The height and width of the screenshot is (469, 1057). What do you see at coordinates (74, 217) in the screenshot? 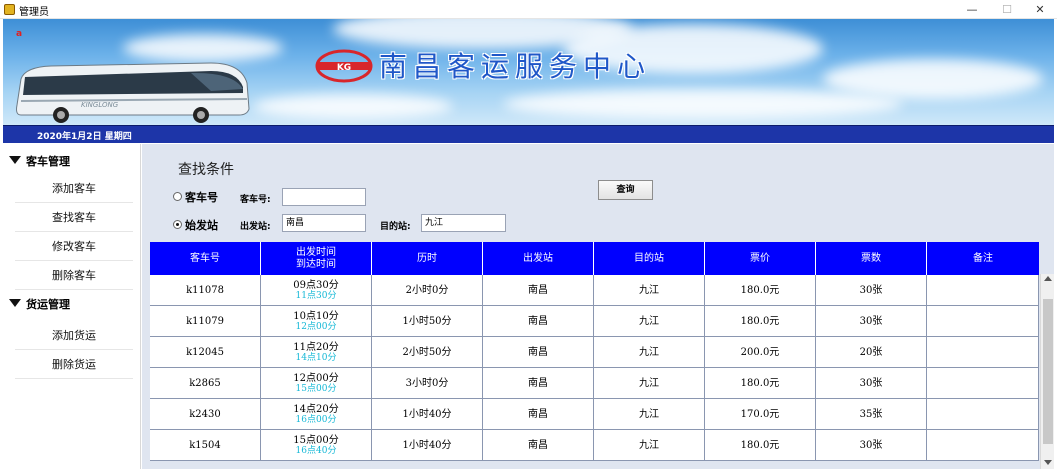
I see `sidebar-item-find-bus: 查找客车` at bounding box center [74, 217].